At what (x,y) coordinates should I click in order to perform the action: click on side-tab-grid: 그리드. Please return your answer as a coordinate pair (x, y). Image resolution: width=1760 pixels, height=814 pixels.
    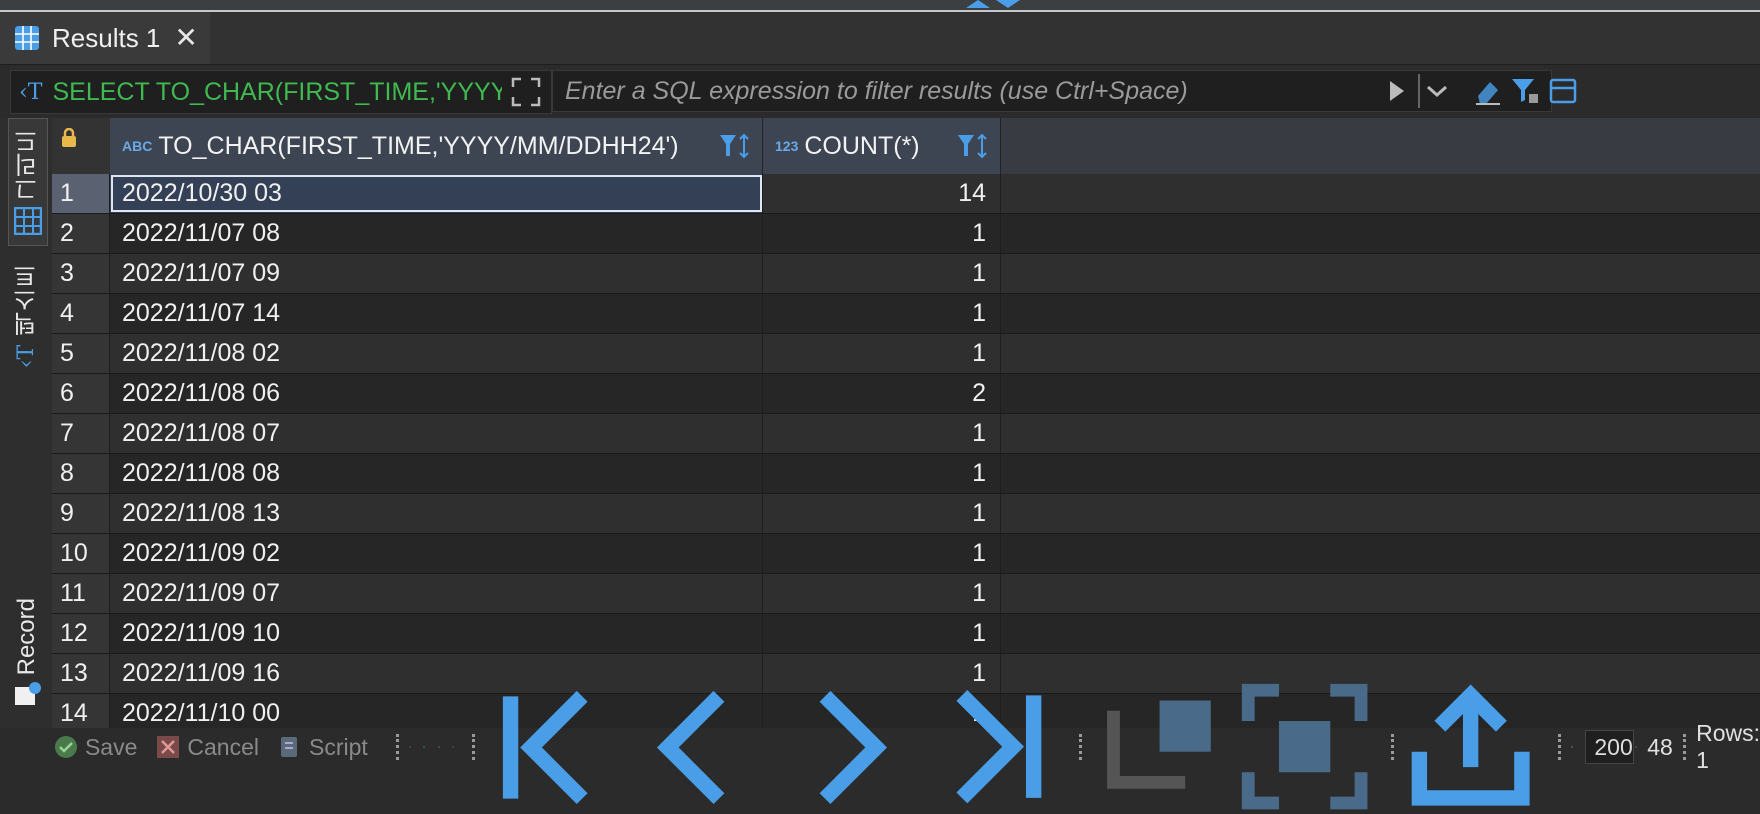
    Looking at the image, I should click on (28, 182).